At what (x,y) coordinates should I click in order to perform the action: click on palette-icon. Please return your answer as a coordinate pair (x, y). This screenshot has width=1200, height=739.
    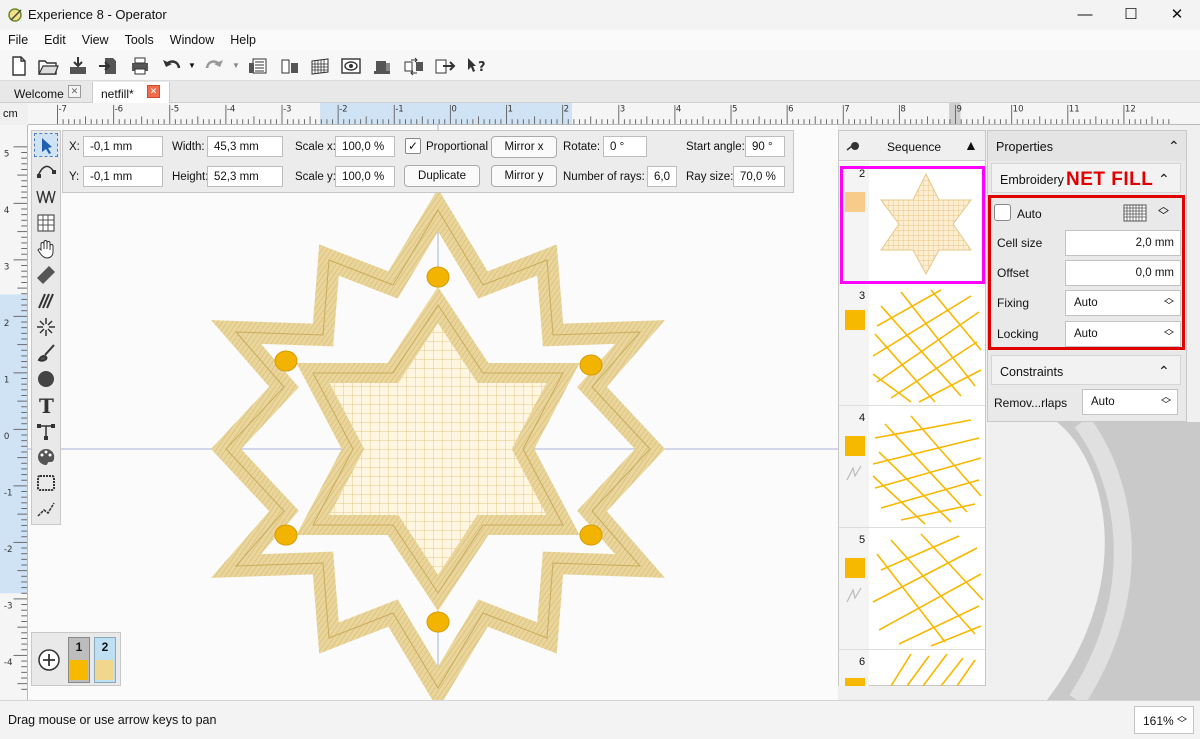
    Looking at the image, I should click on (46, 457).